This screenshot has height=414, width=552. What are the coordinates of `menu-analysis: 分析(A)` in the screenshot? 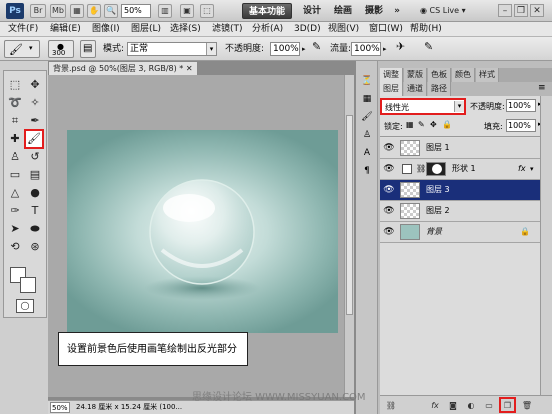 It's located at (267, 29).